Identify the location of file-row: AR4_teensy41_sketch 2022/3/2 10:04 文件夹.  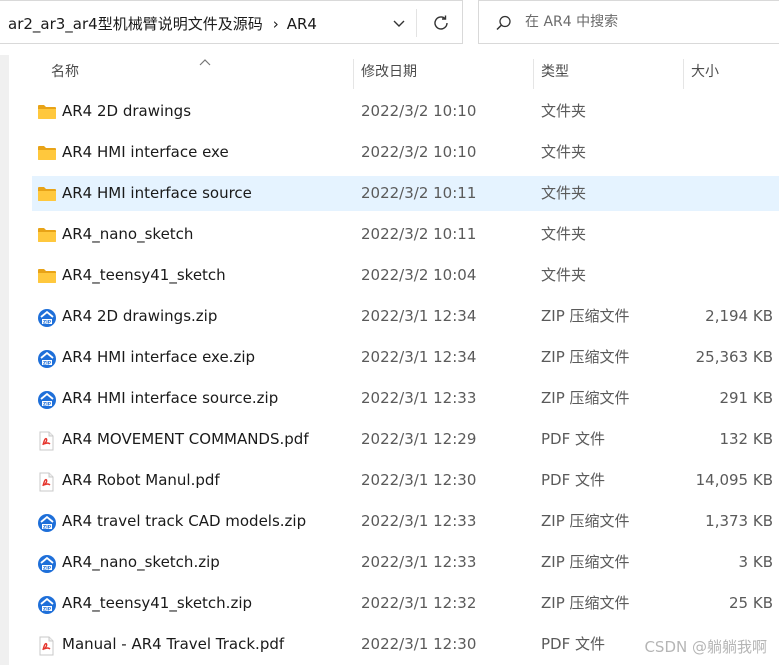
(405, 275).